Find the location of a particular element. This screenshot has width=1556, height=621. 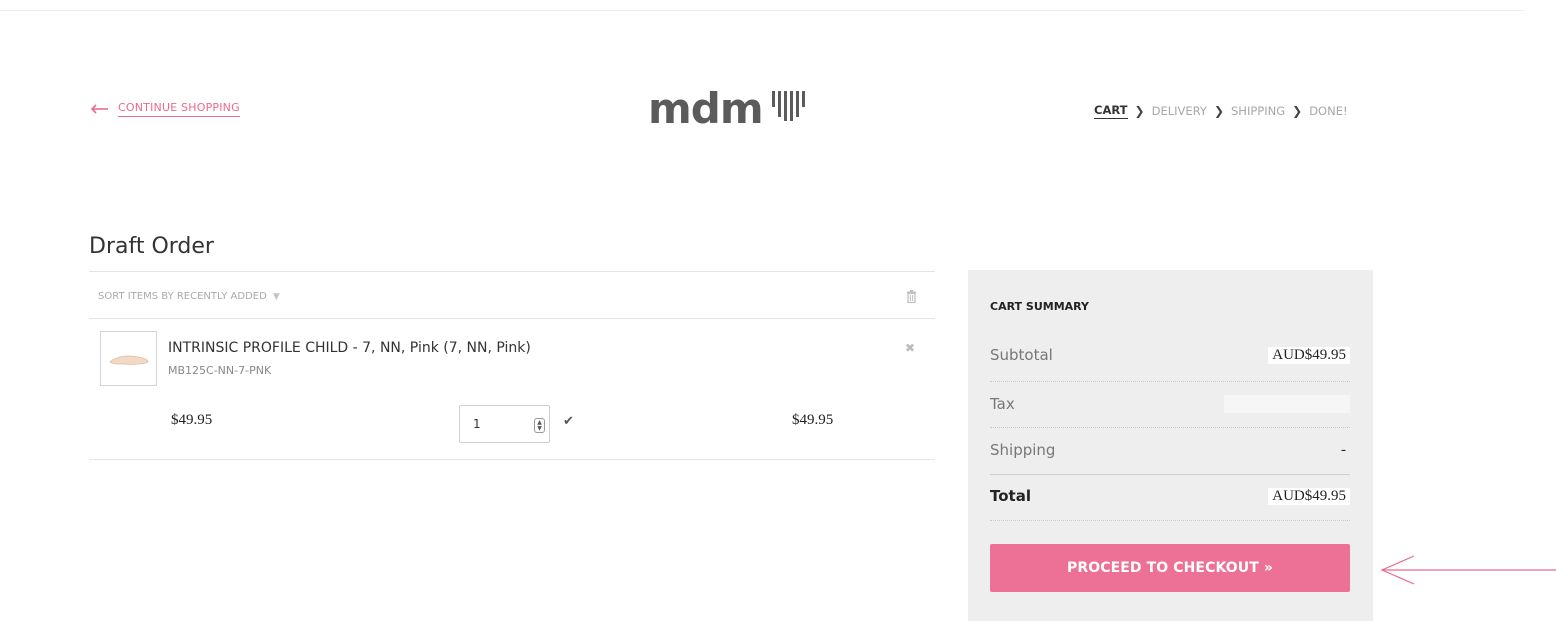

continue-shopping-link: CONTINUE SHOPPING is located at coordinates (165, 109).